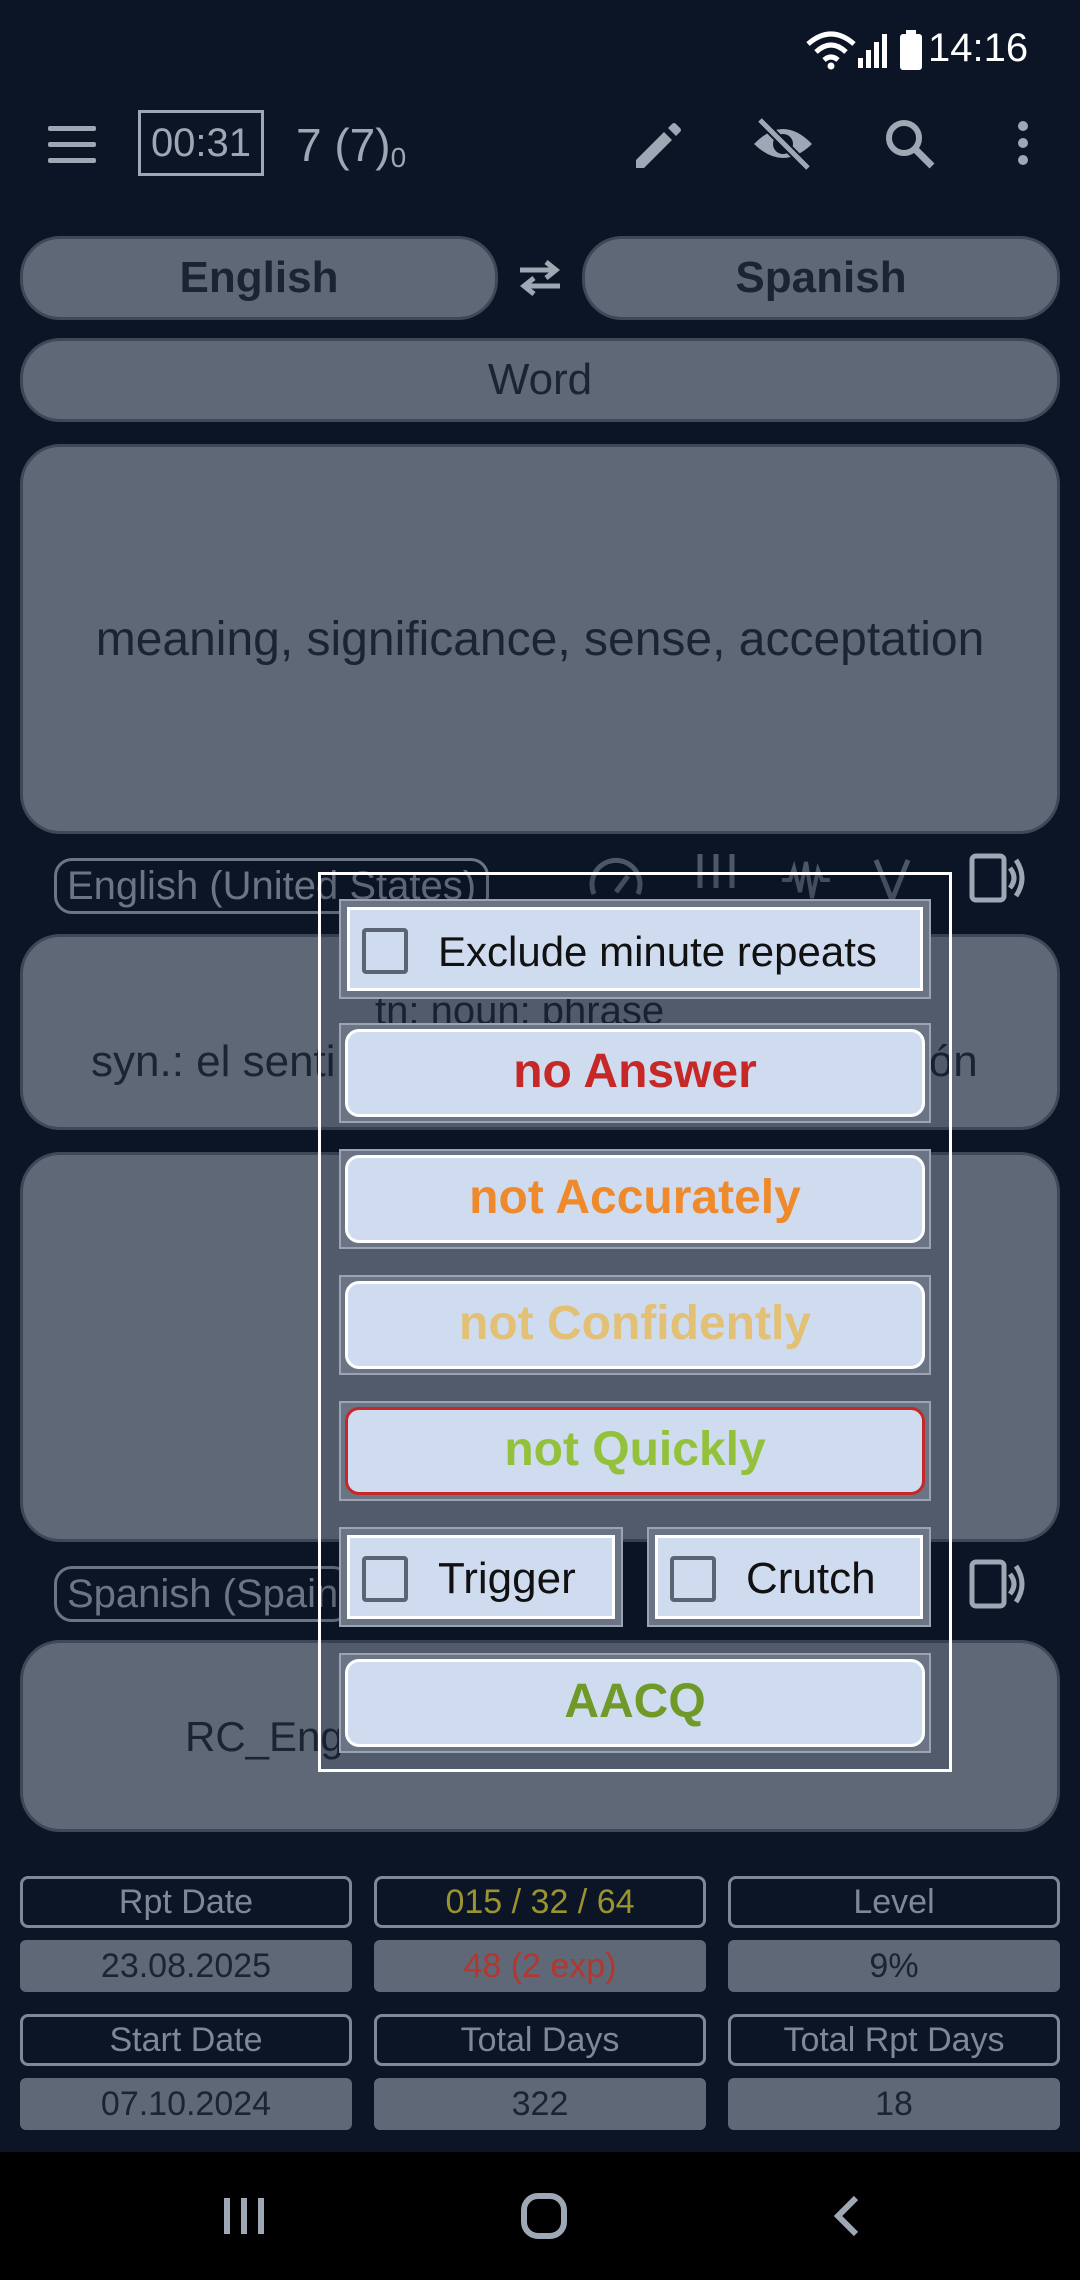 This screenshot has width=1080, height=2280. Describe the element at coordinates (203, 1594) in the screenshot. I see `target-locale-tag: Spanish (Spain` at that location.